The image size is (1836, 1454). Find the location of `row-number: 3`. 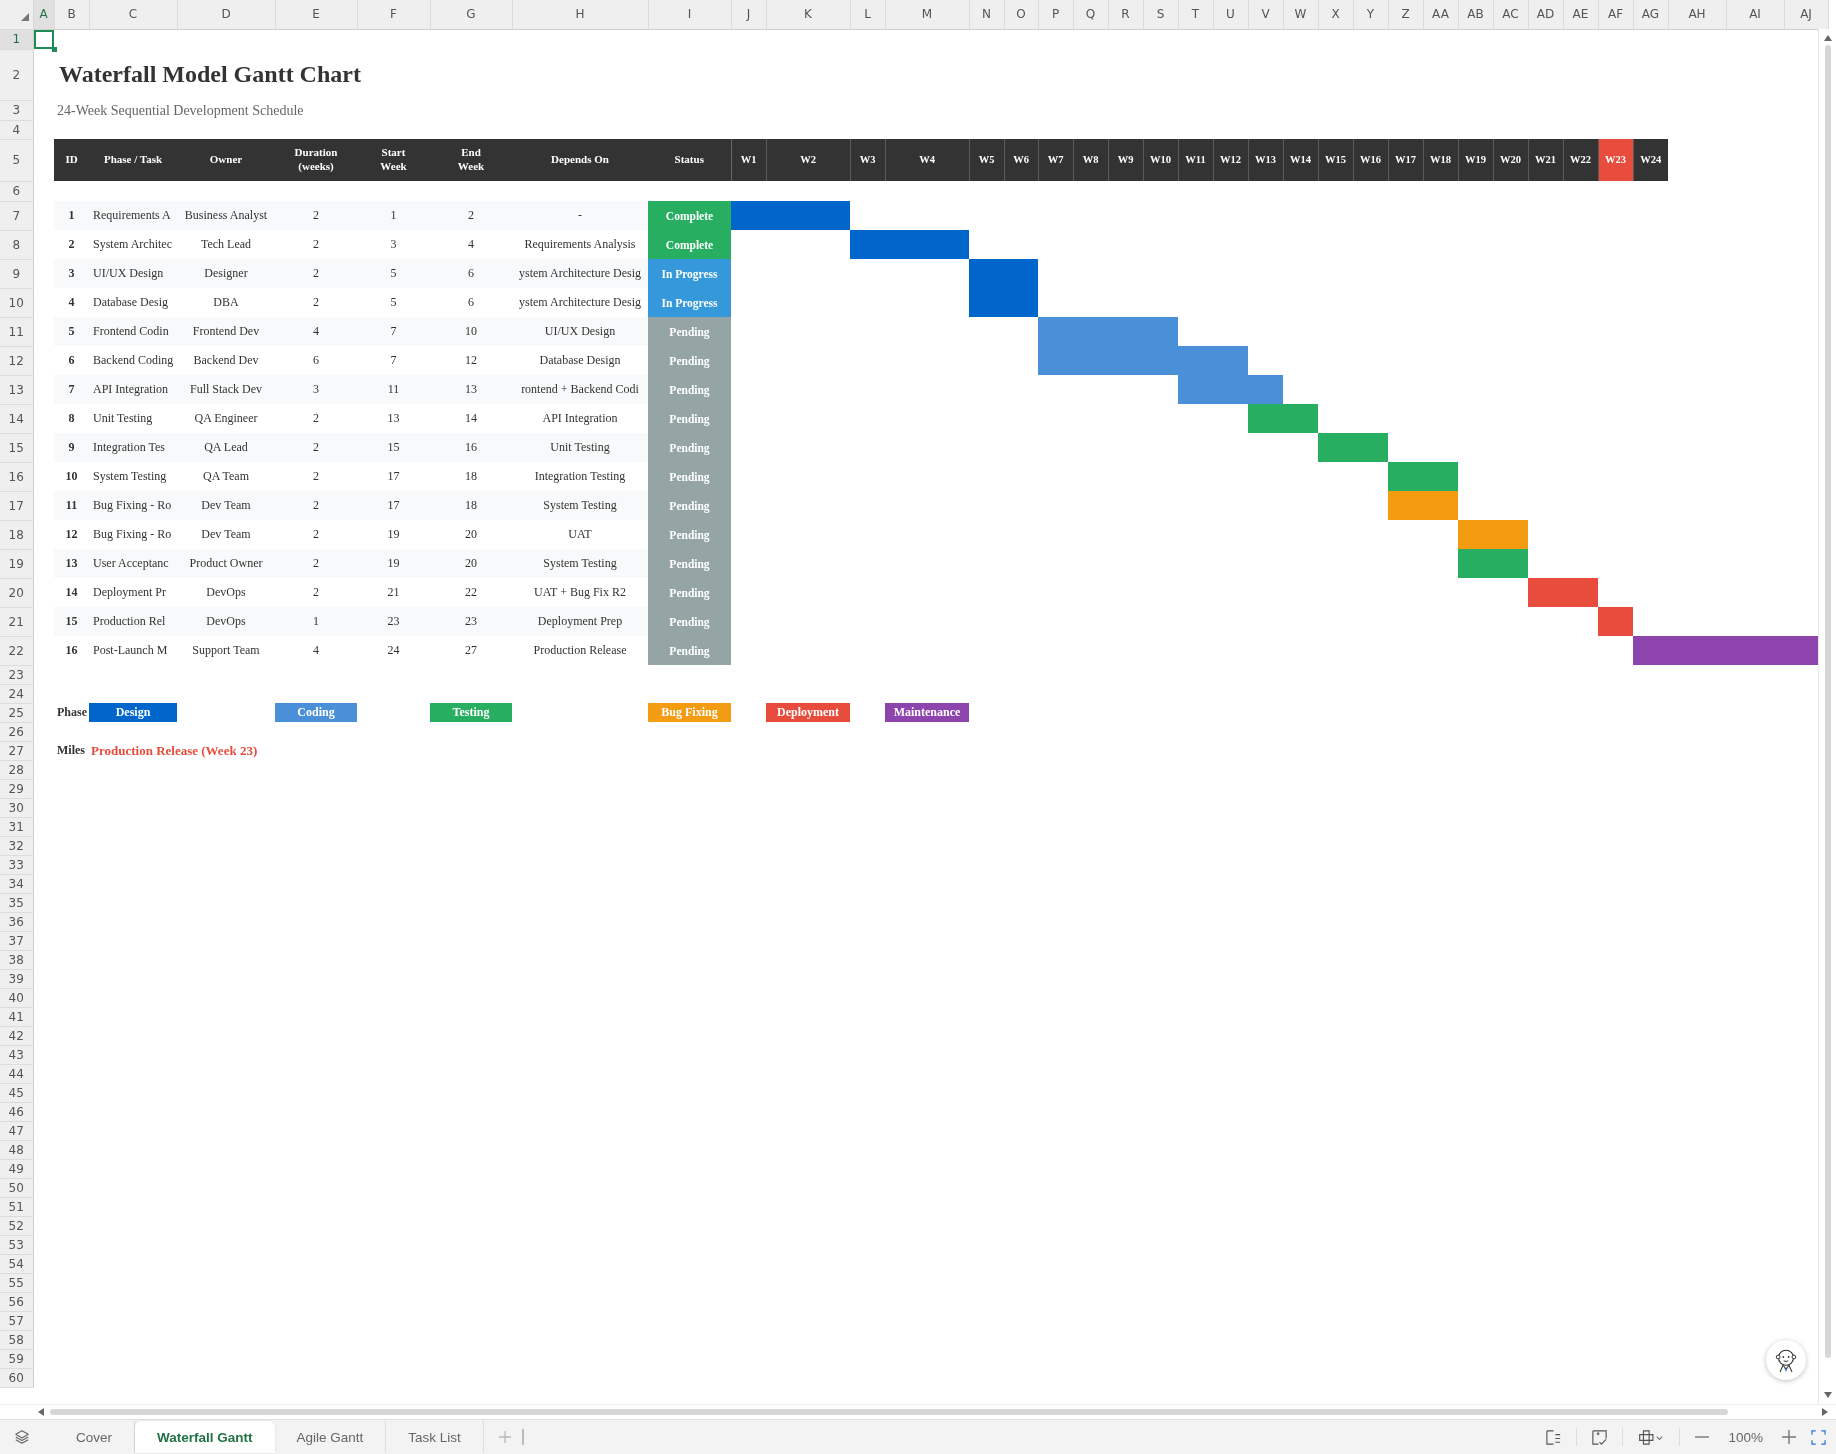

row-number: 3 is located at coordinates (16, 110).